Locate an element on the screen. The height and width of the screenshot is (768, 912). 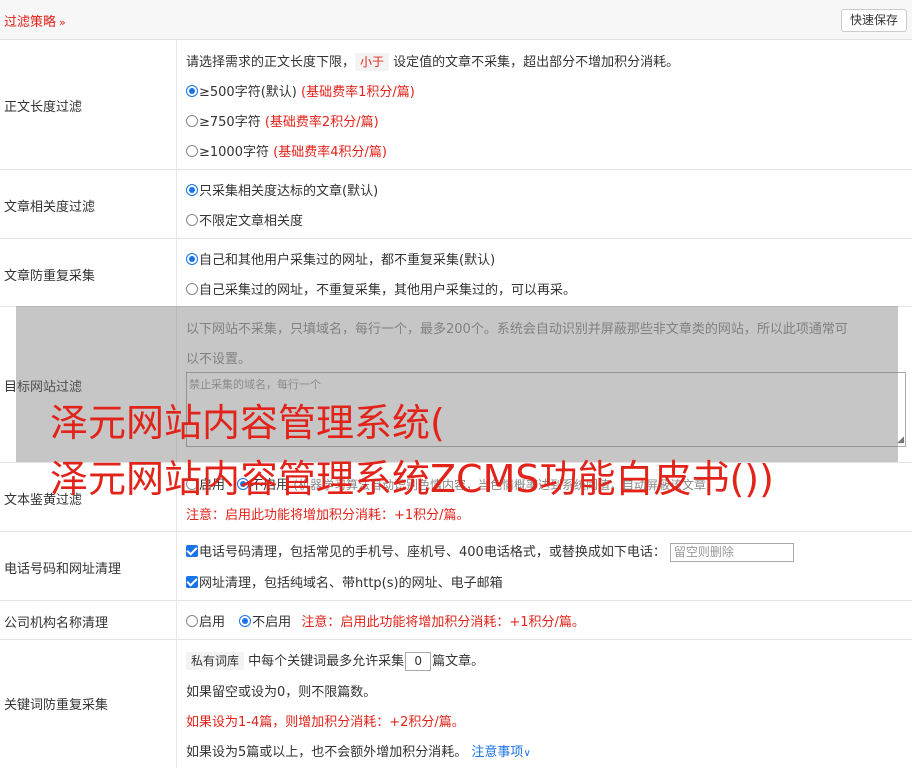
keyword-limit-input: 0 is located at coordinates (418, 661).